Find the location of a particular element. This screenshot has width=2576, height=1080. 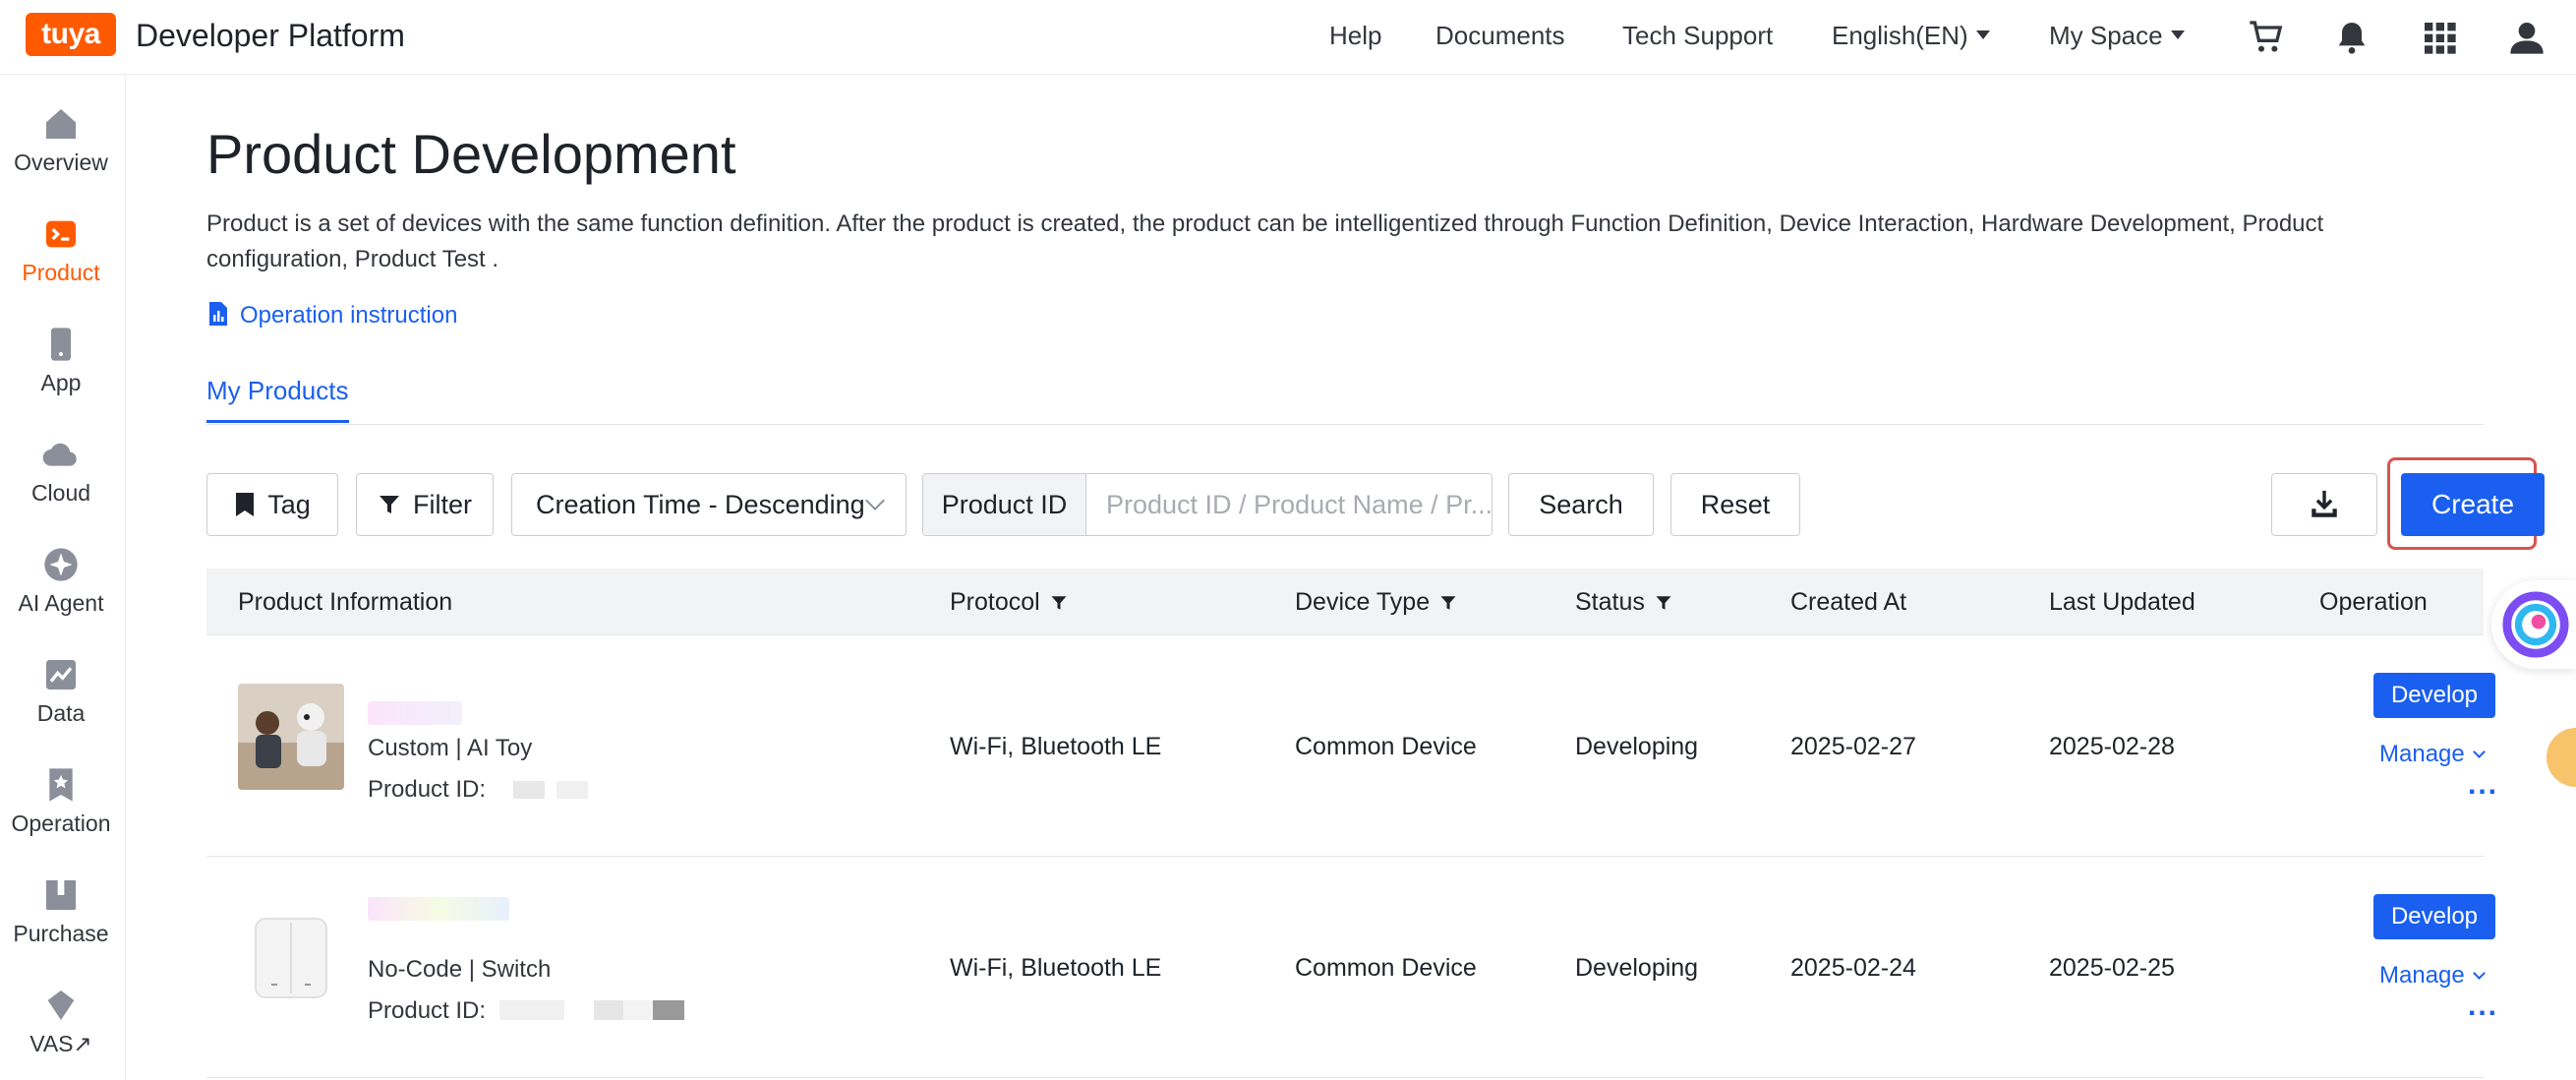

sidebar-item-label: Product is located at coordinates (61, 272).